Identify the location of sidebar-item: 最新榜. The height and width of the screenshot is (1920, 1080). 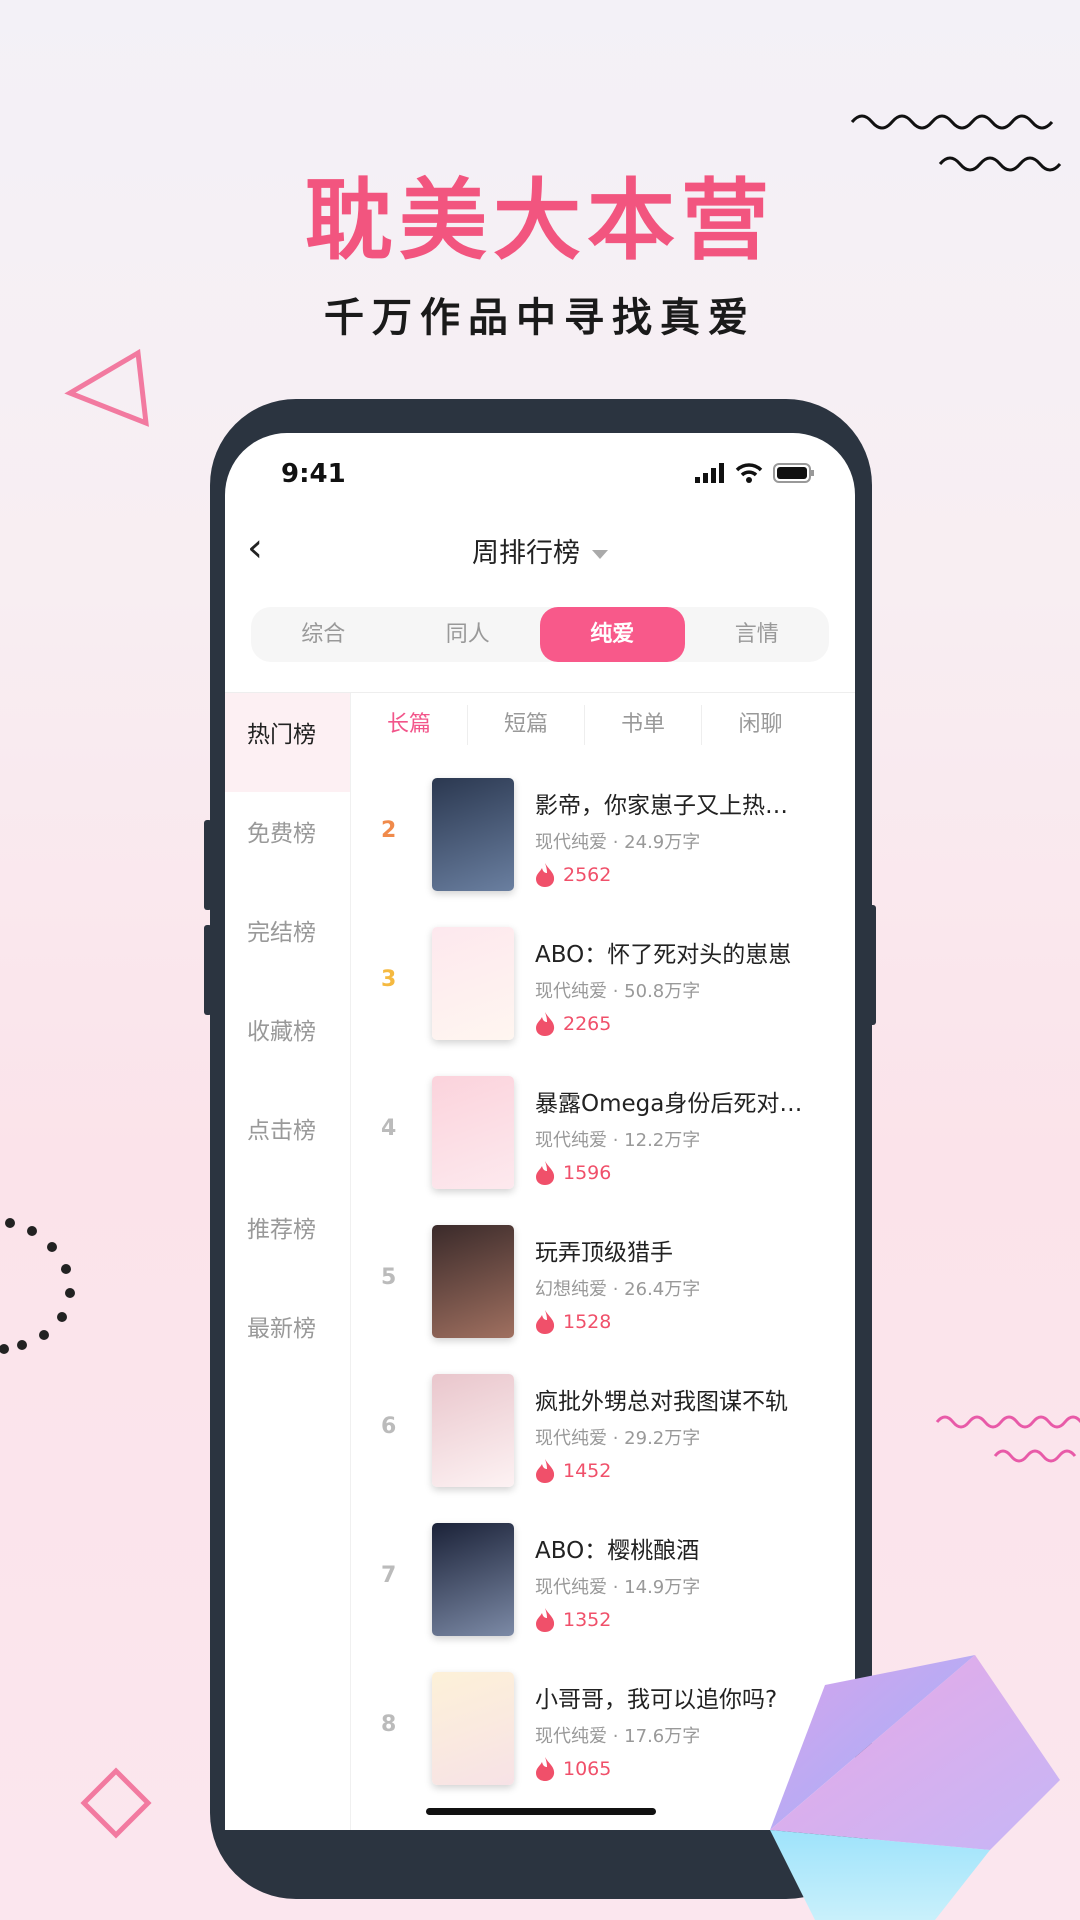
(287, 1336).